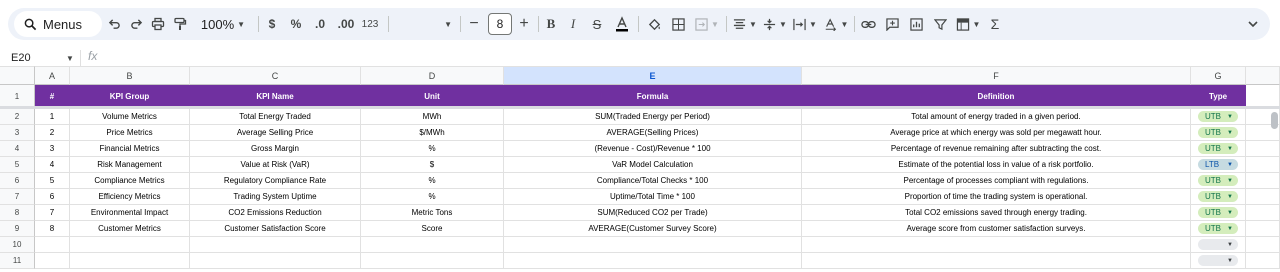  I want to click on decrease-decimals-button: .0, so click(320, 24).